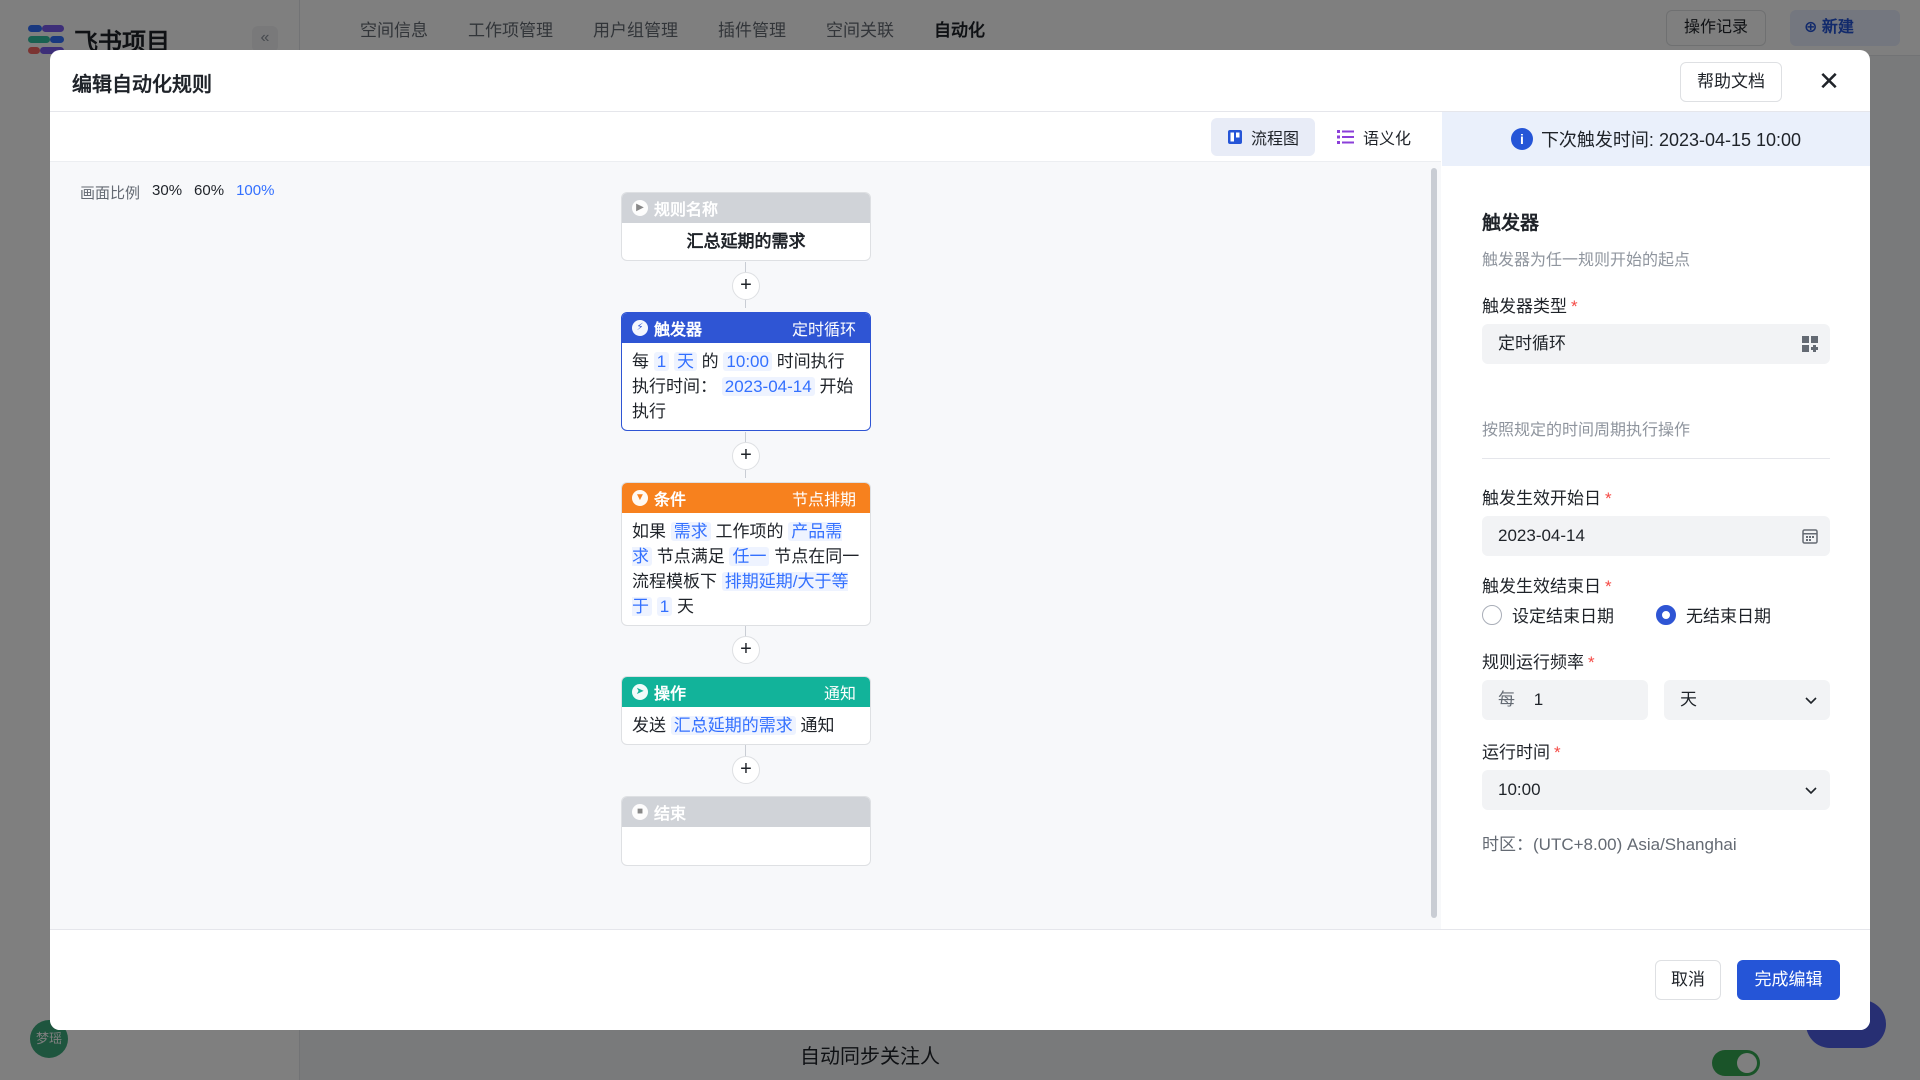 The height and width of the screenshot is (1080, 1920). What do you see at coordinates (1541, 586) in the screenshot?
I see `field-label-text: 触发生效结束日` at bounding box center [1541, 586].